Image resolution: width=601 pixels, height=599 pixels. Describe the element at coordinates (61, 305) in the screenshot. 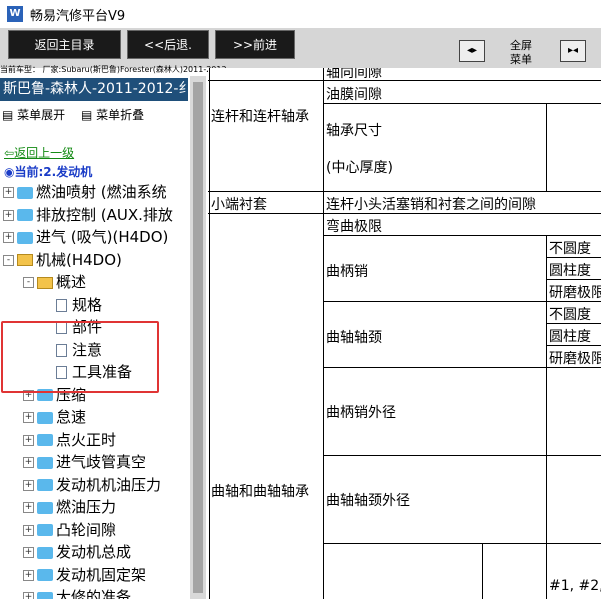

I see `document-icon` at that location.